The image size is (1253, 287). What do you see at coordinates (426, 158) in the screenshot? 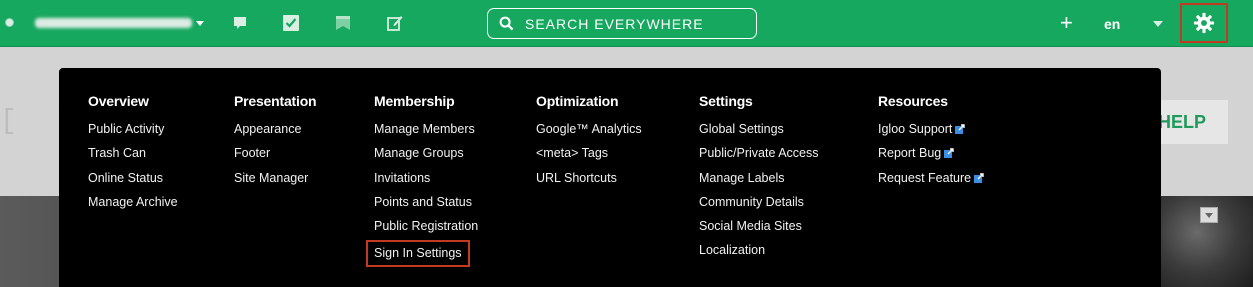
I see `menu-item-manage-groups: Manage Groups` at bounding box center [426, 158].